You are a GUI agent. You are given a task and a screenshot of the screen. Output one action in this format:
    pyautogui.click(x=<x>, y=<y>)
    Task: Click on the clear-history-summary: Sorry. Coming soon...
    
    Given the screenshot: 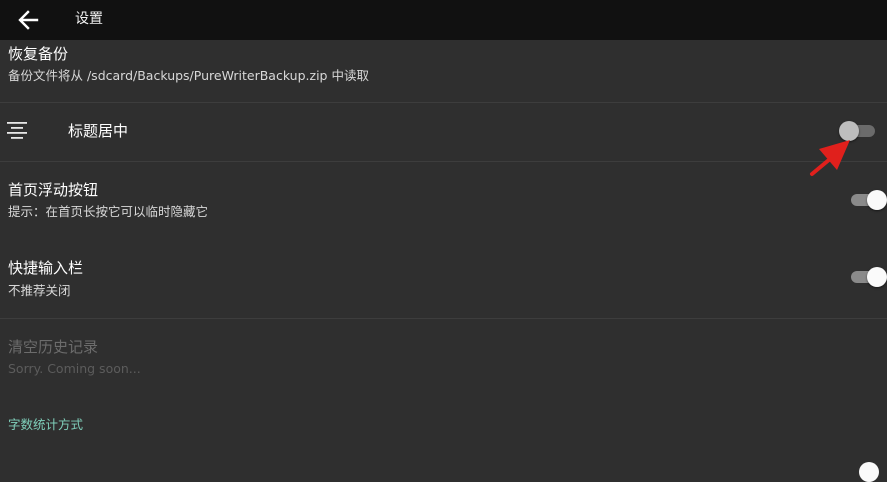 What is the action you would take?
    pyautogui.click(x=74, y=368)
    